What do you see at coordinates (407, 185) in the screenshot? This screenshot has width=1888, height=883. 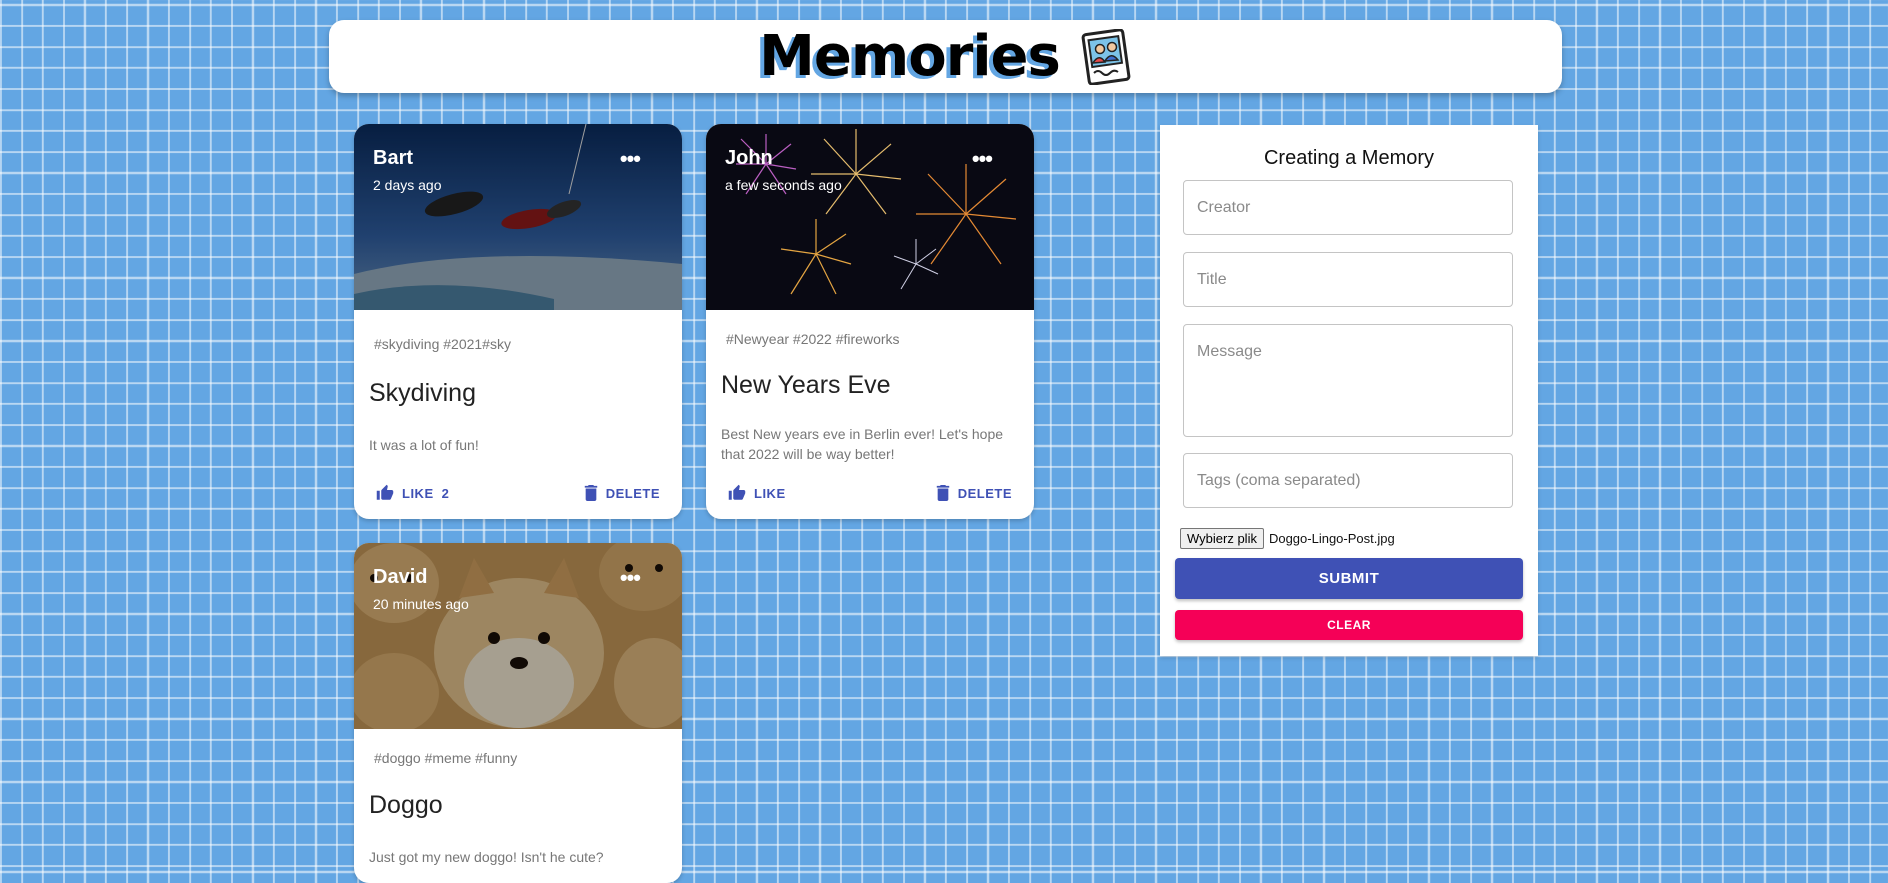 I see `post-timestamp: 2 days ago` at bounding box center [407, 185].